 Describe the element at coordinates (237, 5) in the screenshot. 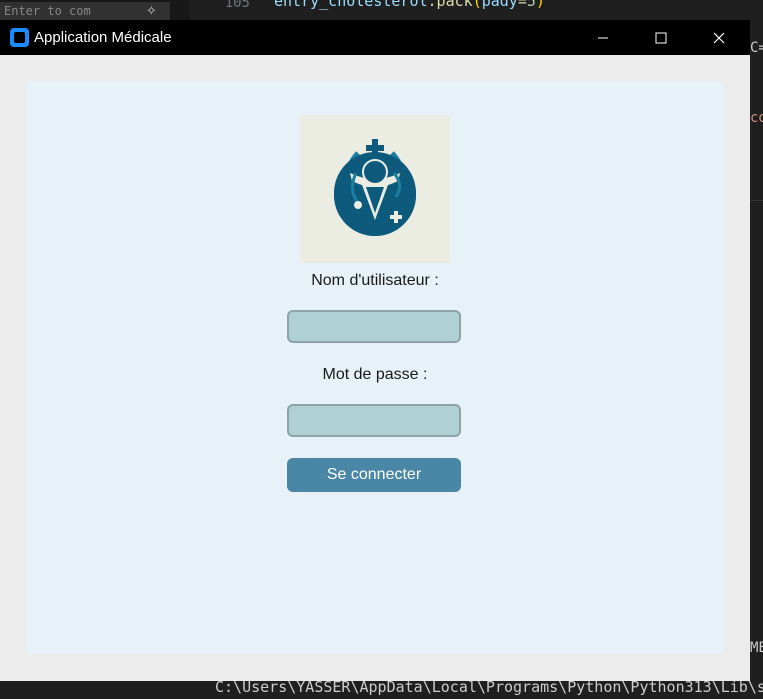

I see `line-number: 105` at that location.